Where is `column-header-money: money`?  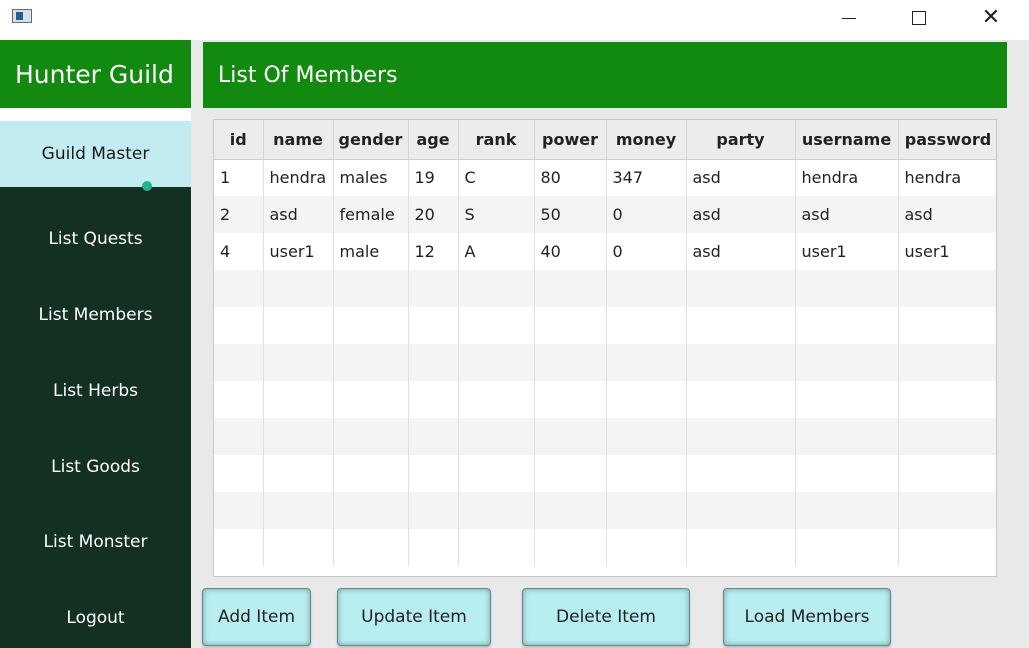
column-header-money: money is located at coordinates (646, 140).